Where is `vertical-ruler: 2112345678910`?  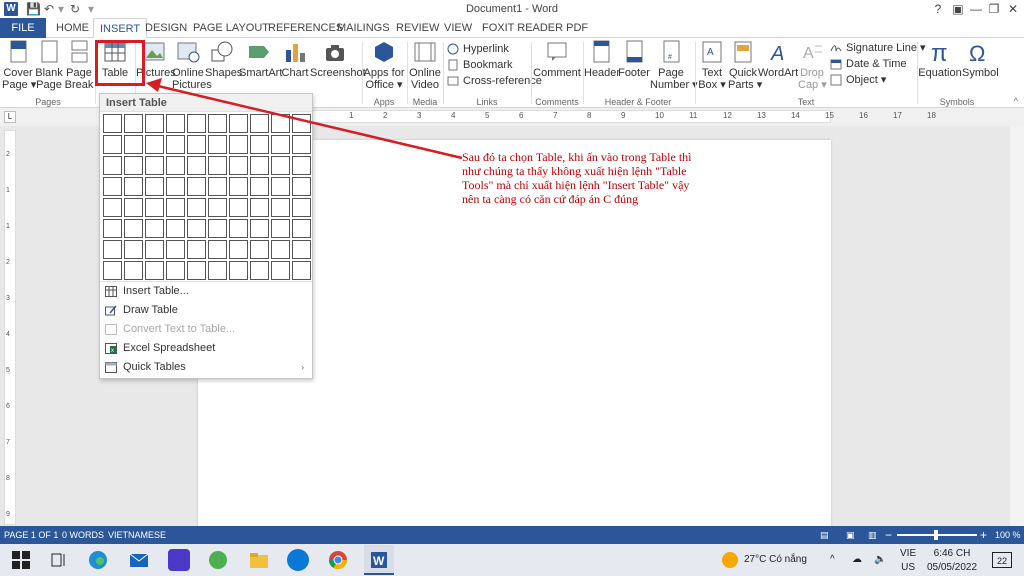
vertical-ruler: 2112345678910 is located at coordinates (10, 342).